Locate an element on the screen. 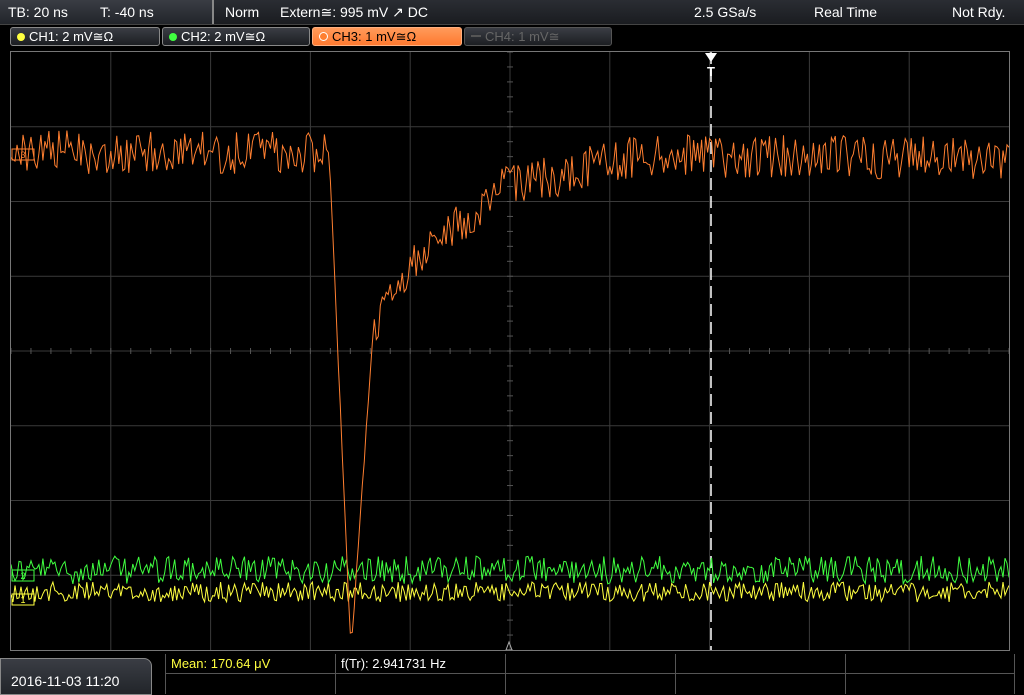  channel-3-button: CH3: 1 mV≅Ω is located at coordinates (387, 36).